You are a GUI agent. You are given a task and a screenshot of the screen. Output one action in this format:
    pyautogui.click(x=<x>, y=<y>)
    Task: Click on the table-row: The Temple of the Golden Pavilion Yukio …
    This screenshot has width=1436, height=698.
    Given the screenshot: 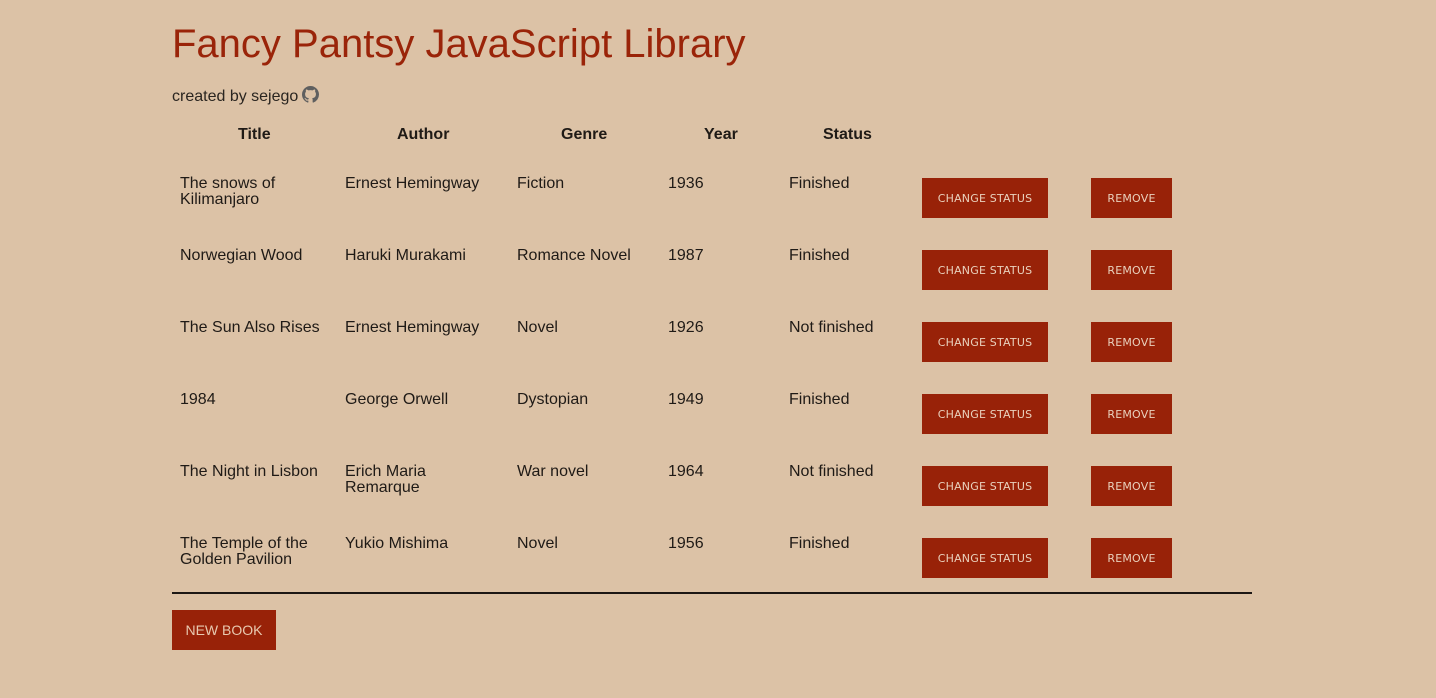 What is the action you would take?
    pyautogui.click(x=712, y=556)
    